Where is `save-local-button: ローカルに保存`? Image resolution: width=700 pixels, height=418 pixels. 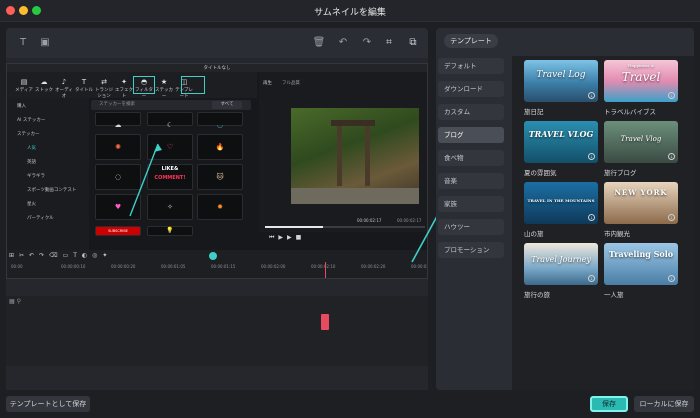
save-local-button: ローカルに保存 is located at coordinates (664, 404).